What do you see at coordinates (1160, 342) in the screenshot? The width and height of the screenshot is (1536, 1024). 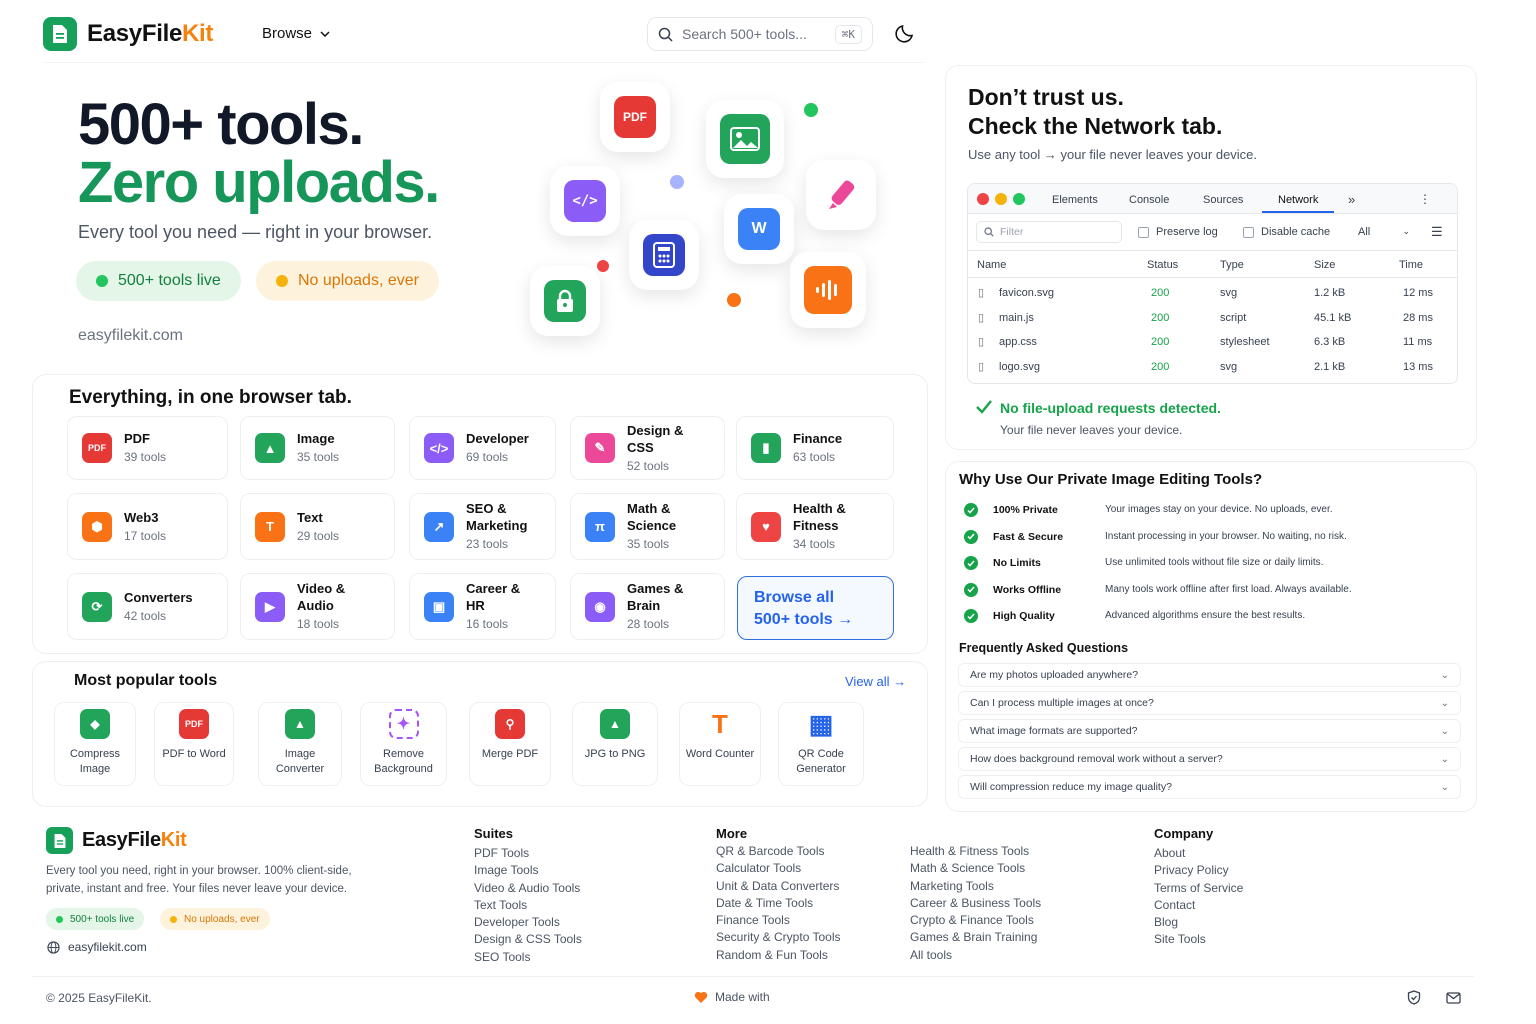 I see `cell-status: 200` at bounding box center [1160, 342].